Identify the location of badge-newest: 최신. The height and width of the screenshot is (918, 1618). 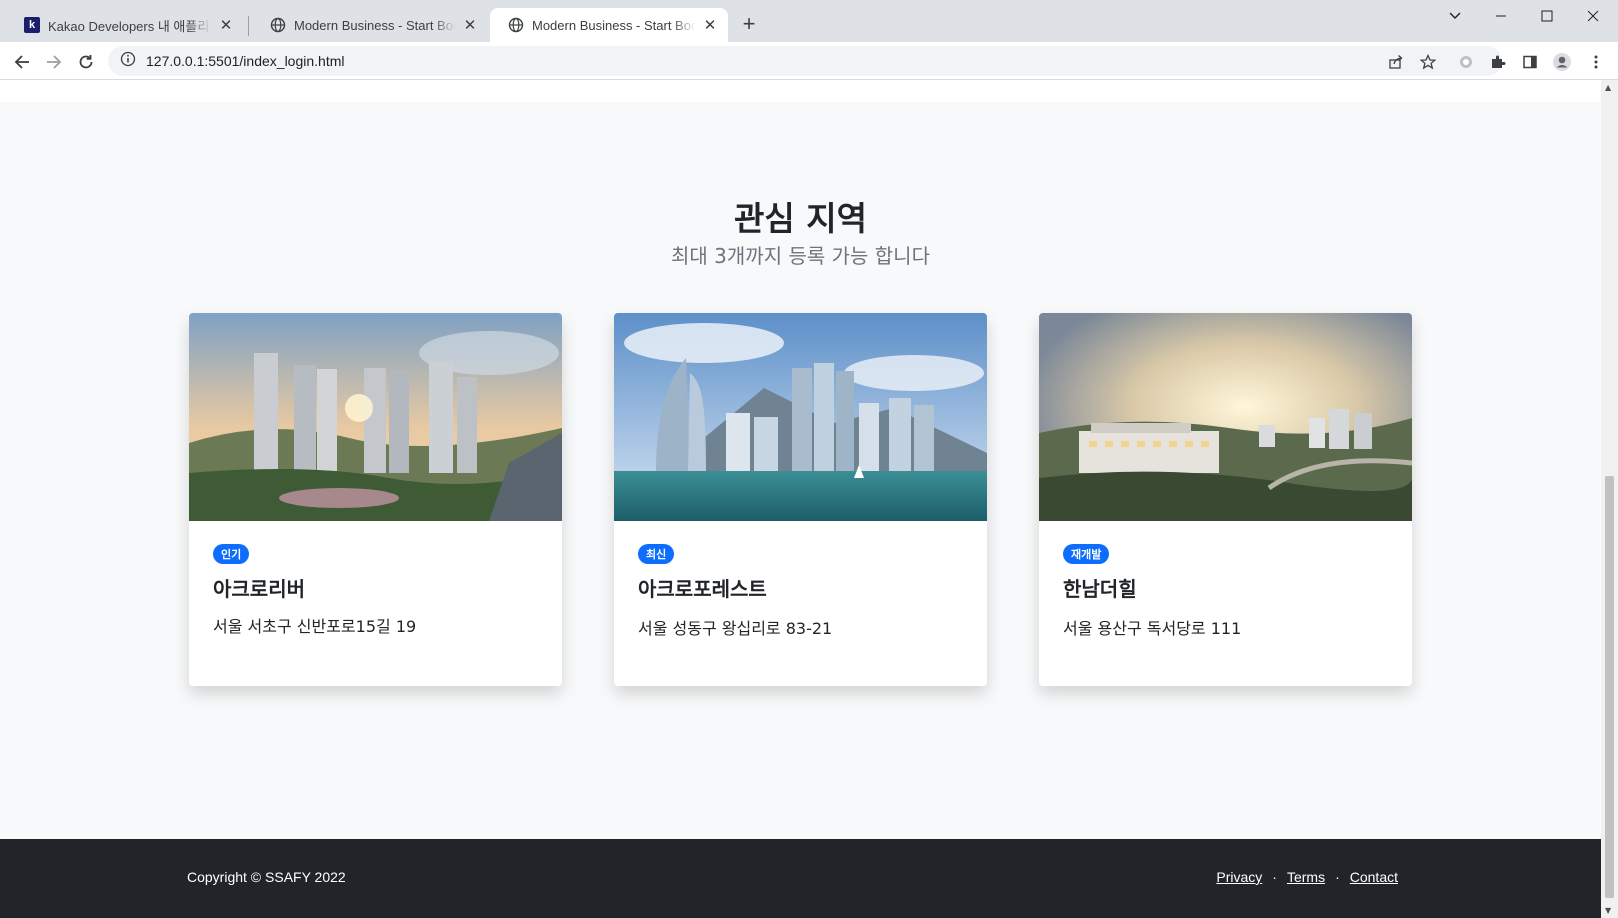
(656, 554).